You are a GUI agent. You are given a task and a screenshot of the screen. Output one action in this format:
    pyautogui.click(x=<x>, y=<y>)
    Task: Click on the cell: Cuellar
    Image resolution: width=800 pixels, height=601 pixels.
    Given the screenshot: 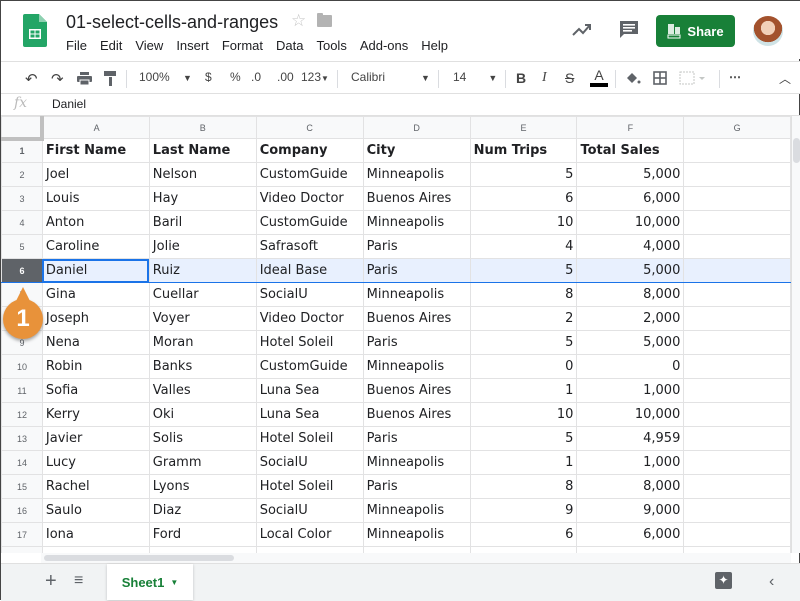 What is the action you would take?
    pyautogui.click(x=202, y=294)
    